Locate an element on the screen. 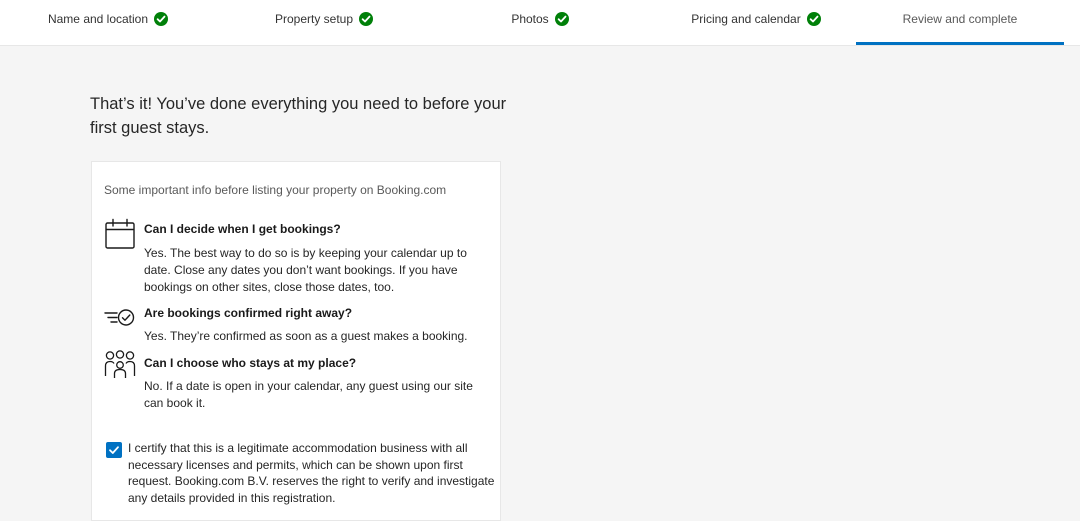 The image size is (1080, 521). step-label: Pricing and calendar is located at coordinates (746, 19).